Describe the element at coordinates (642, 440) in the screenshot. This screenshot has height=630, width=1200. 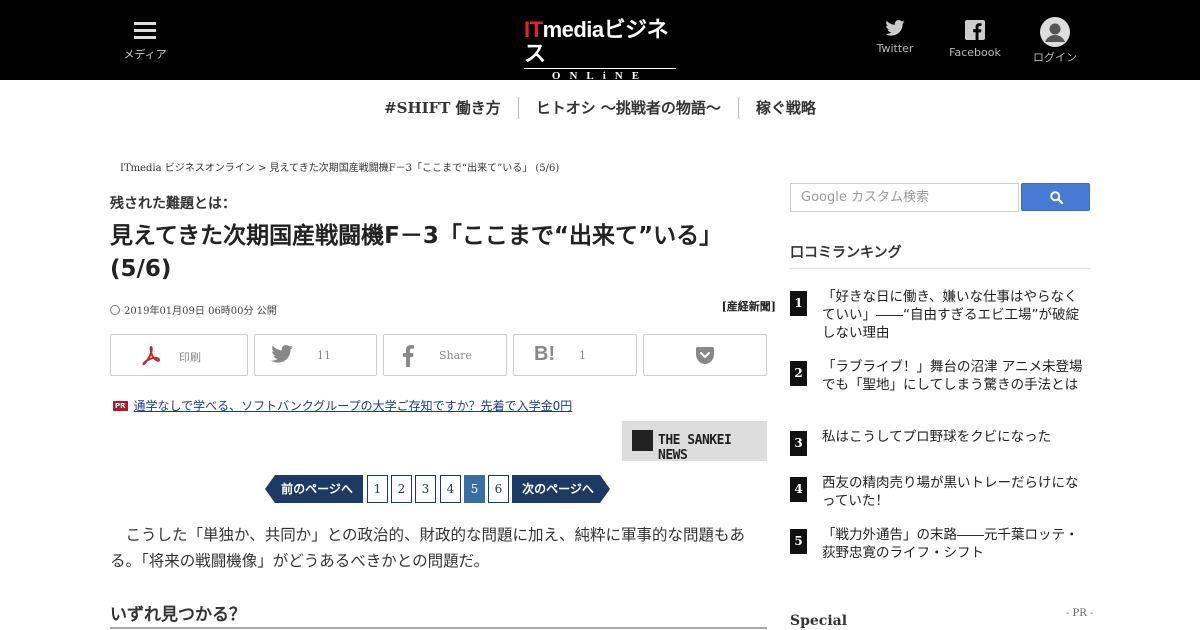
I see `sankei-mark-icon` at that location.